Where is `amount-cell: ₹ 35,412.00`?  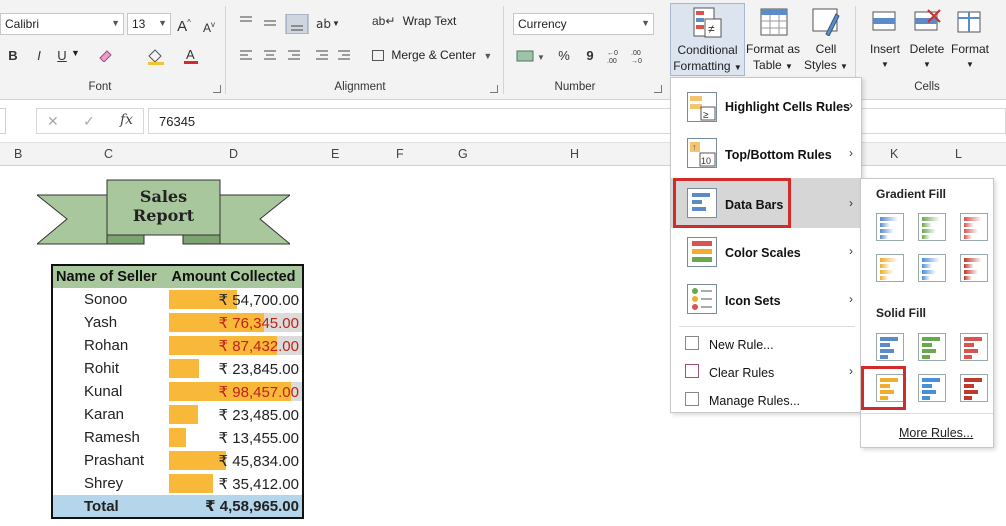 amount-cell: ₹ 35,412.00 is located at coordinates (234, 483).